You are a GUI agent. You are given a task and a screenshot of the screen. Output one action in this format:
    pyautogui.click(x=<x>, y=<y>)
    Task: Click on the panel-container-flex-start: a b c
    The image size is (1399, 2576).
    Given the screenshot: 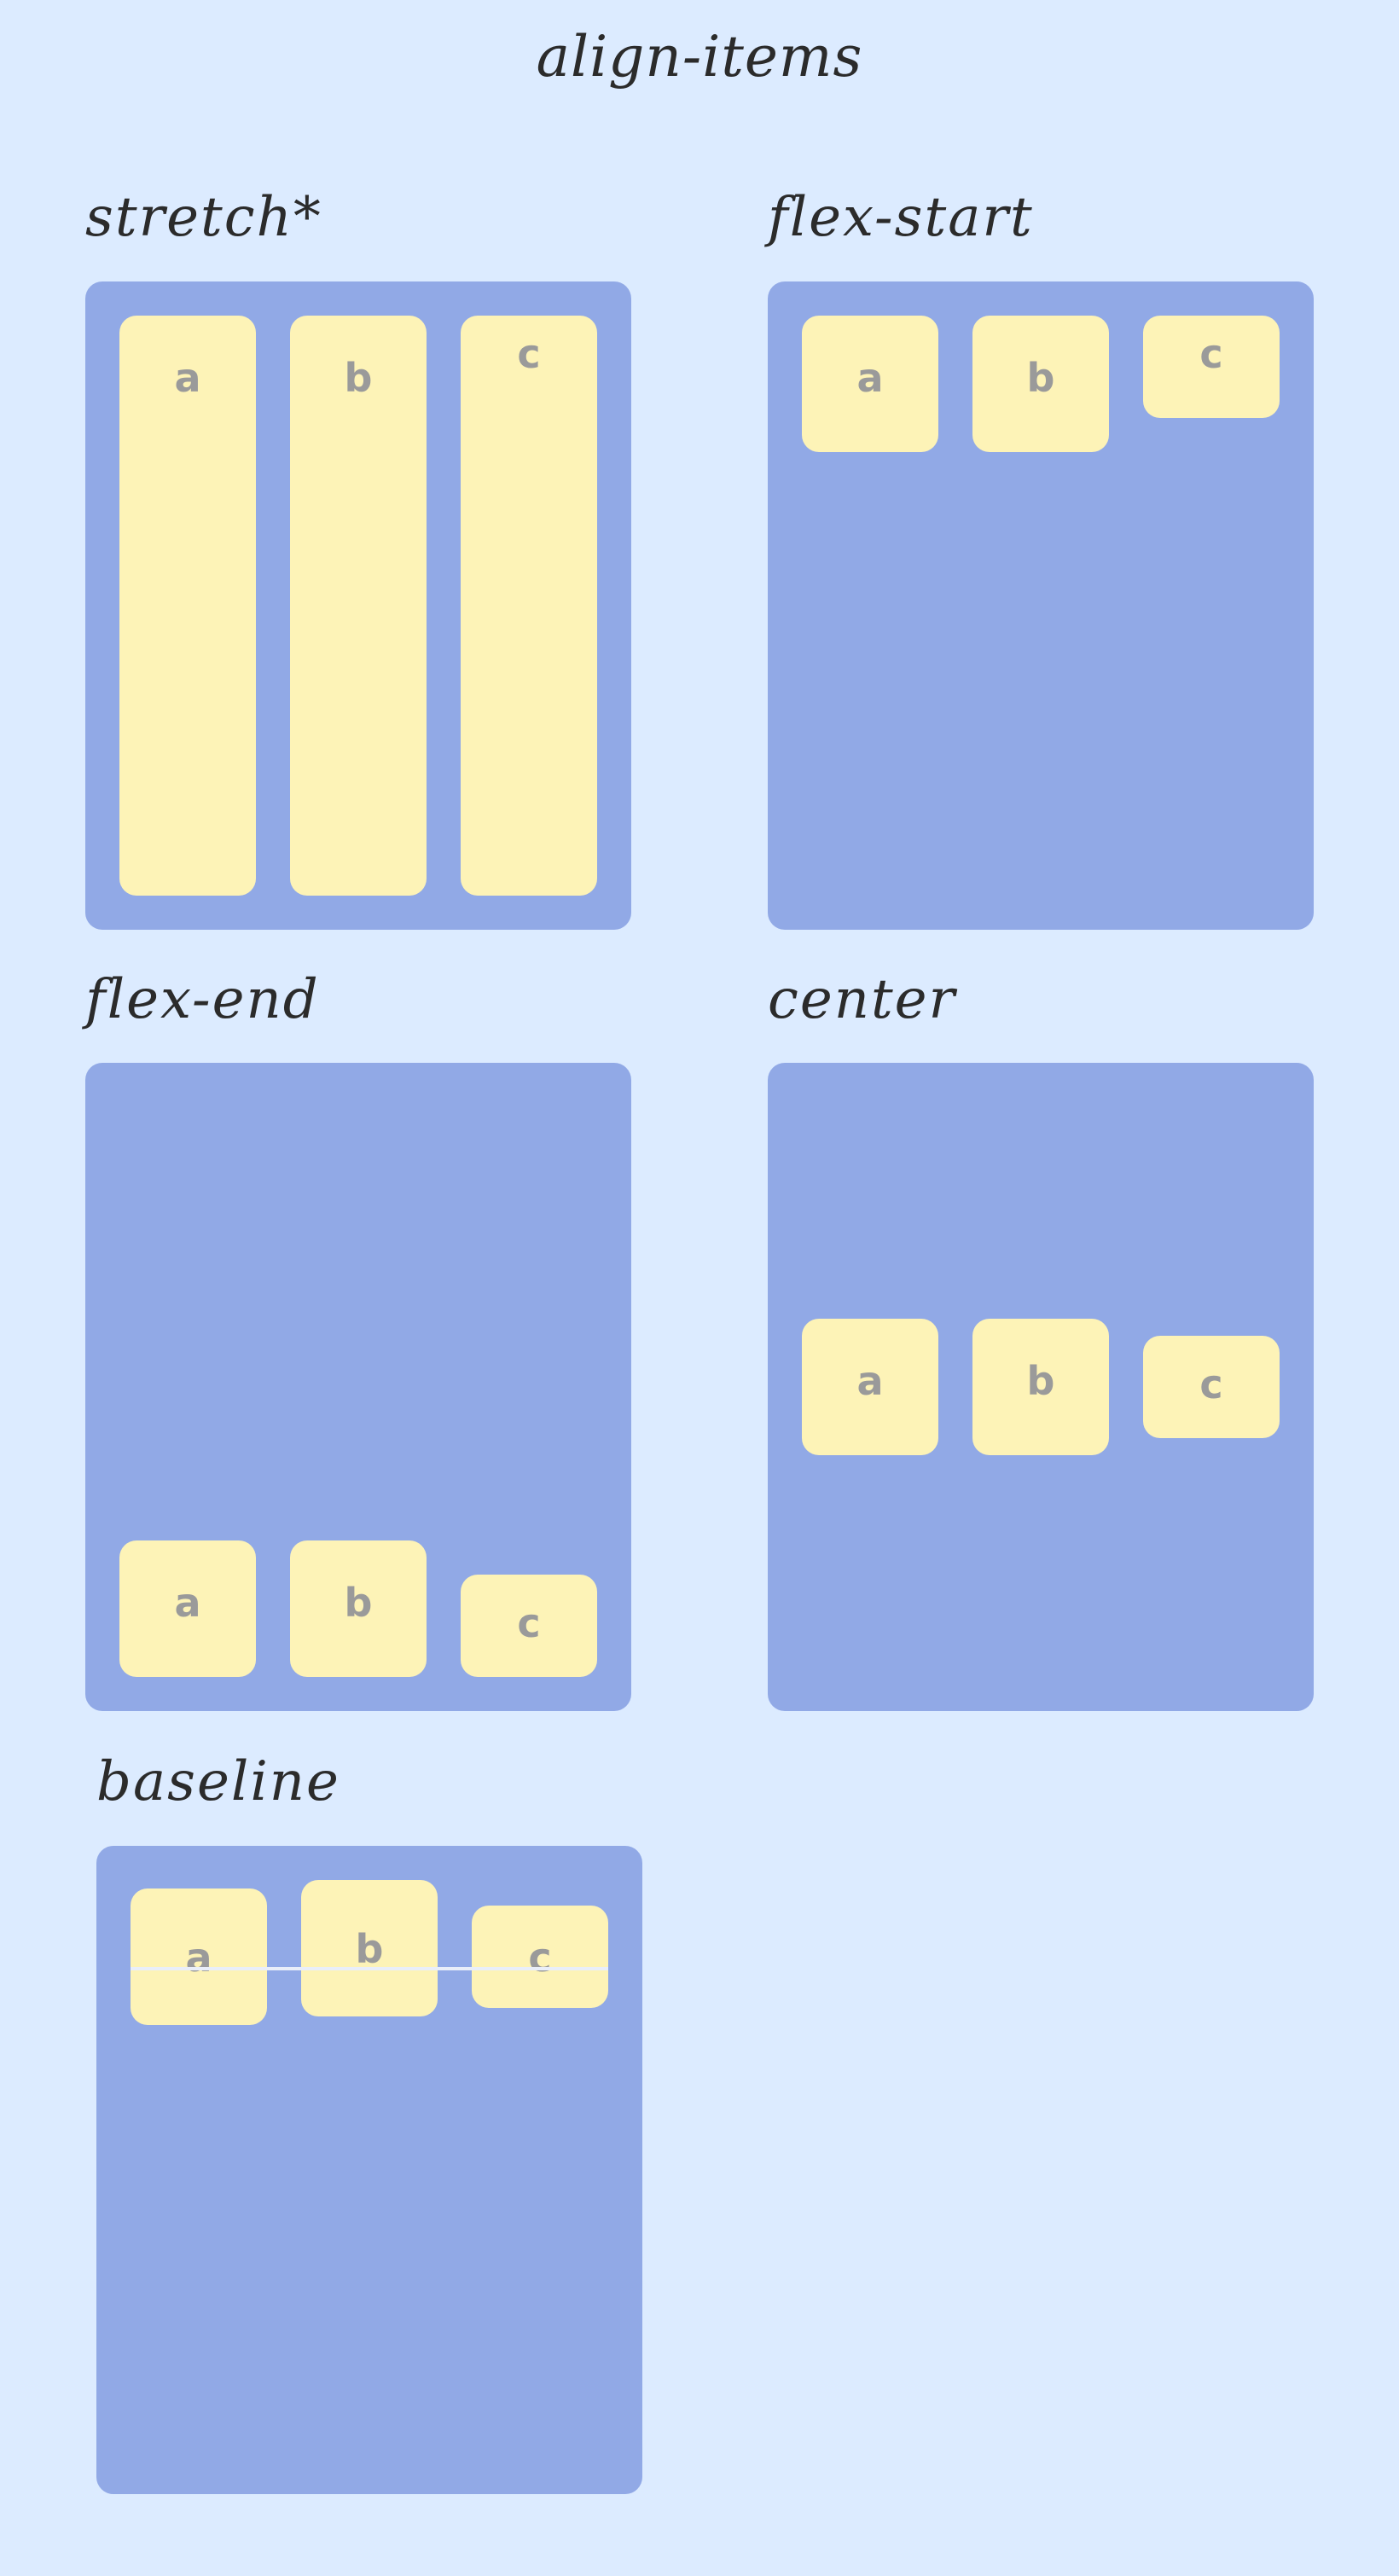 What is the action you would take?
    pyautogui.click(x=1041, y=605)
    